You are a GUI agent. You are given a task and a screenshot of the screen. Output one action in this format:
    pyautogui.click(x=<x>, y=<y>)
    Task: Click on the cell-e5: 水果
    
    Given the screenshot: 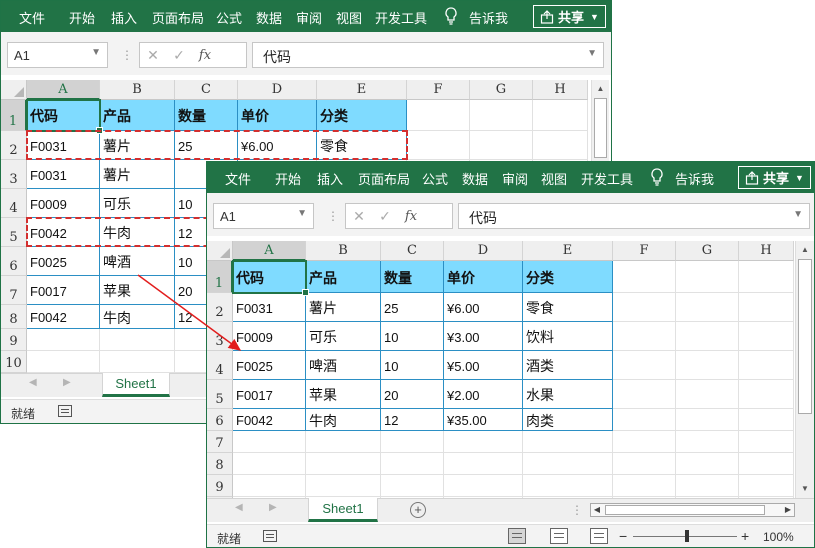 What is the action you would take?
    pyautogui.click(x=568, y=394)
    